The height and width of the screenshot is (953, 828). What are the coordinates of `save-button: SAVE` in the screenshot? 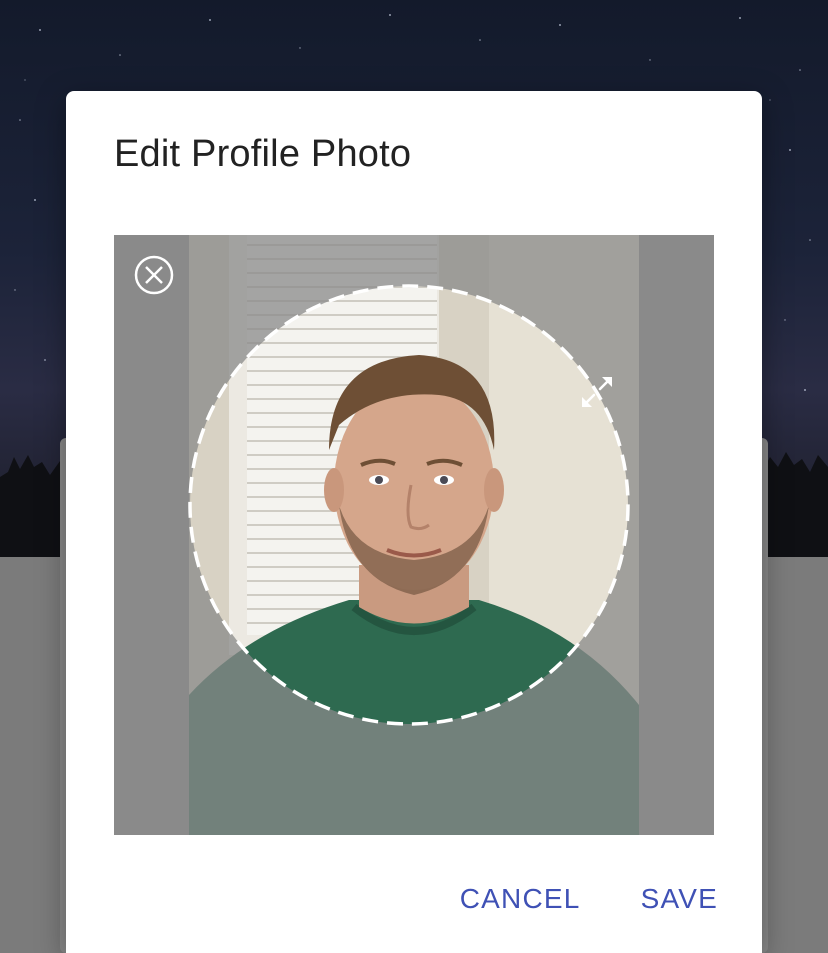 It's located at (679, 899).